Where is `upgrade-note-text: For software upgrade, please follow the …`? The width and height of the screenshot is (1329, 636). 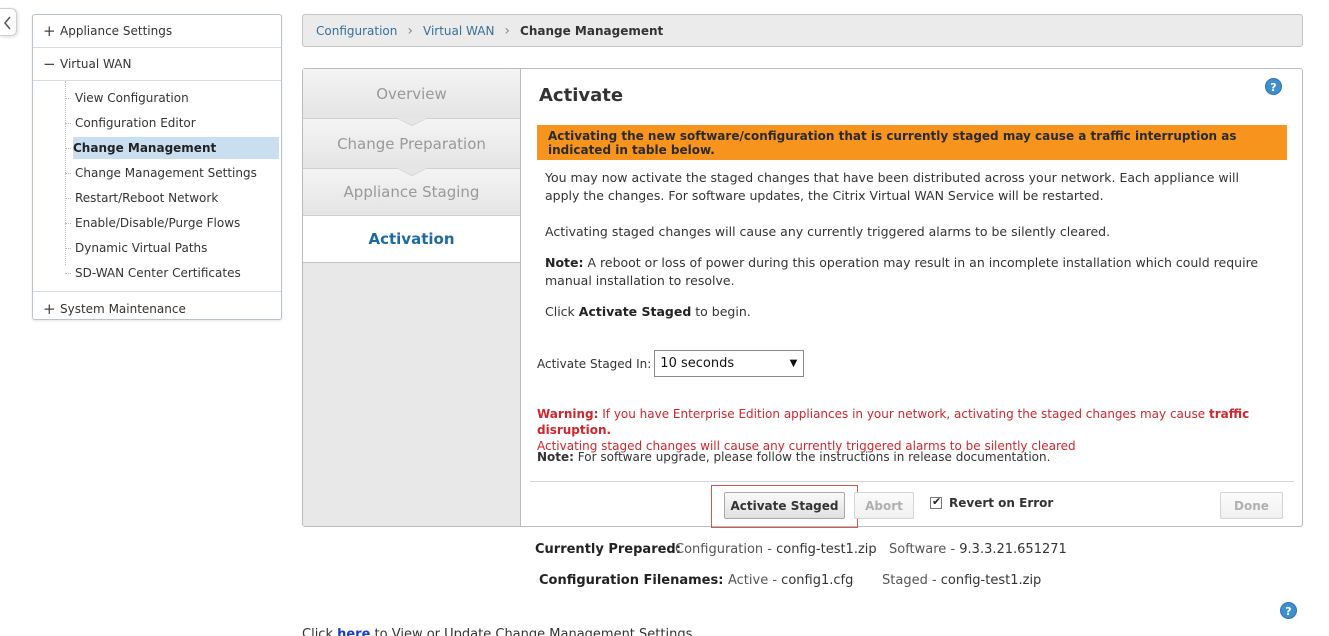 upgrade-note-text: For software upgrade, please follow the … is located at coordinates (812, 457).